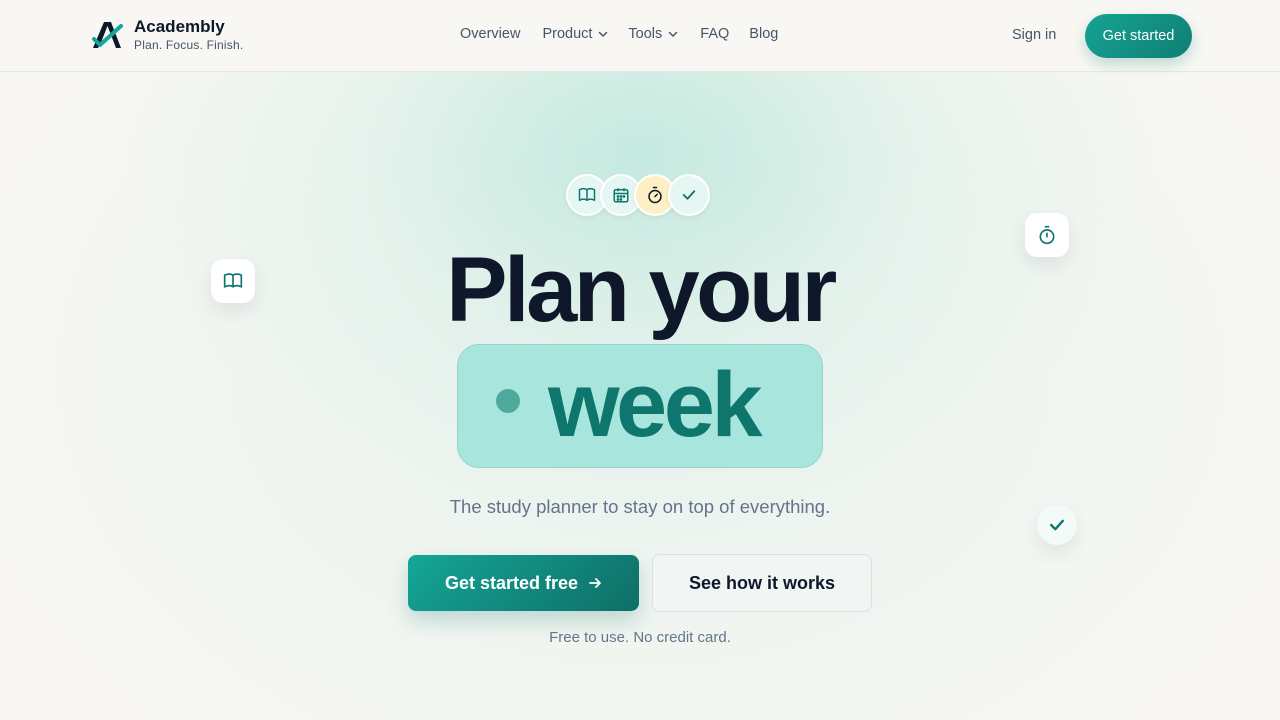 The width and height of the screenshot is (1280, 720). What do you see at coordinates (638, 195) in the screenshot?
I see `hero-icon-cluster` at bounding box center [638, 195].